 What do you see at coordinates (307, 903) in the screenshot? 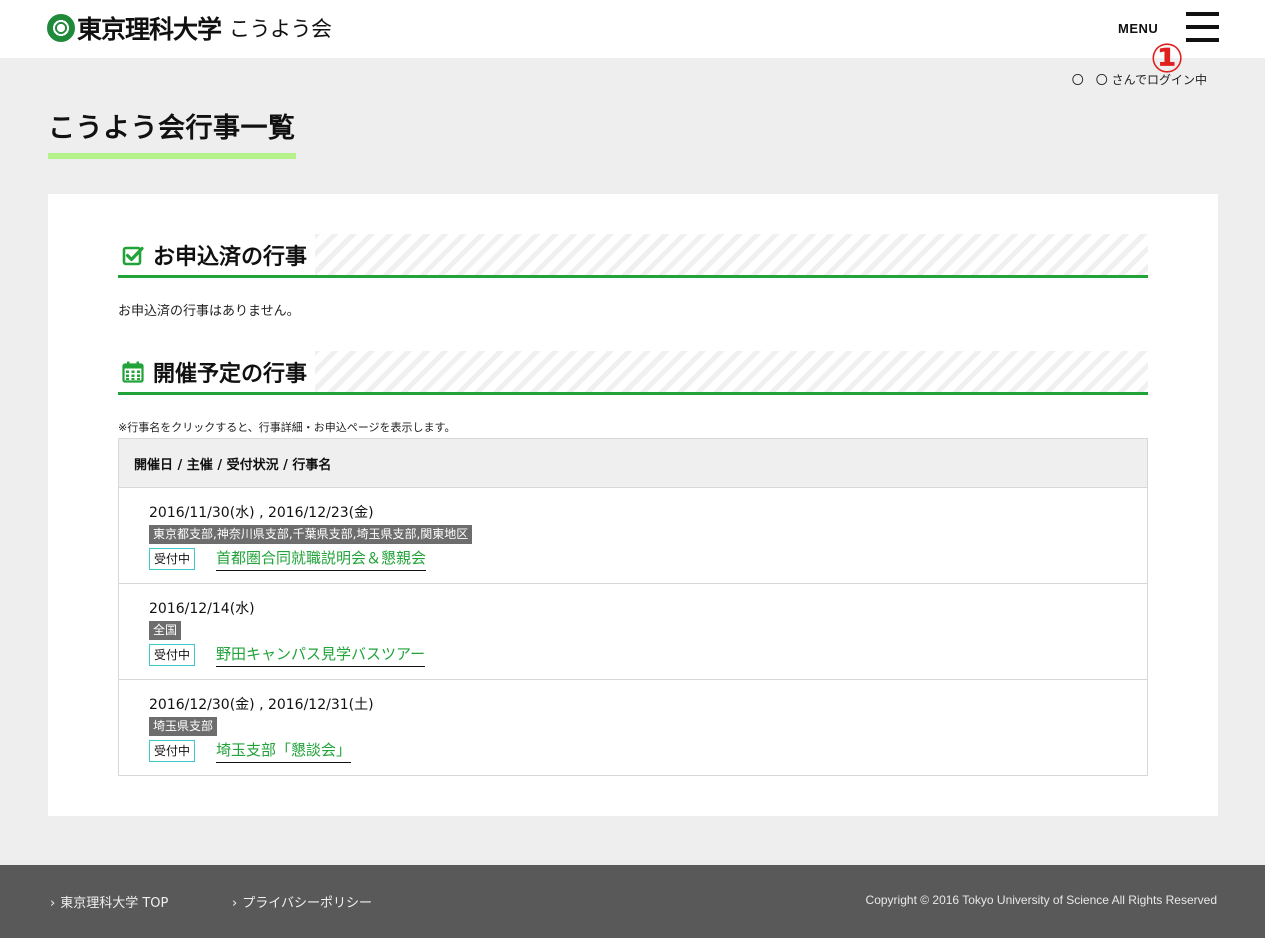
I see `footer-link-privacy-label: プライバシーポリシー` at bounding box center [307, 903].